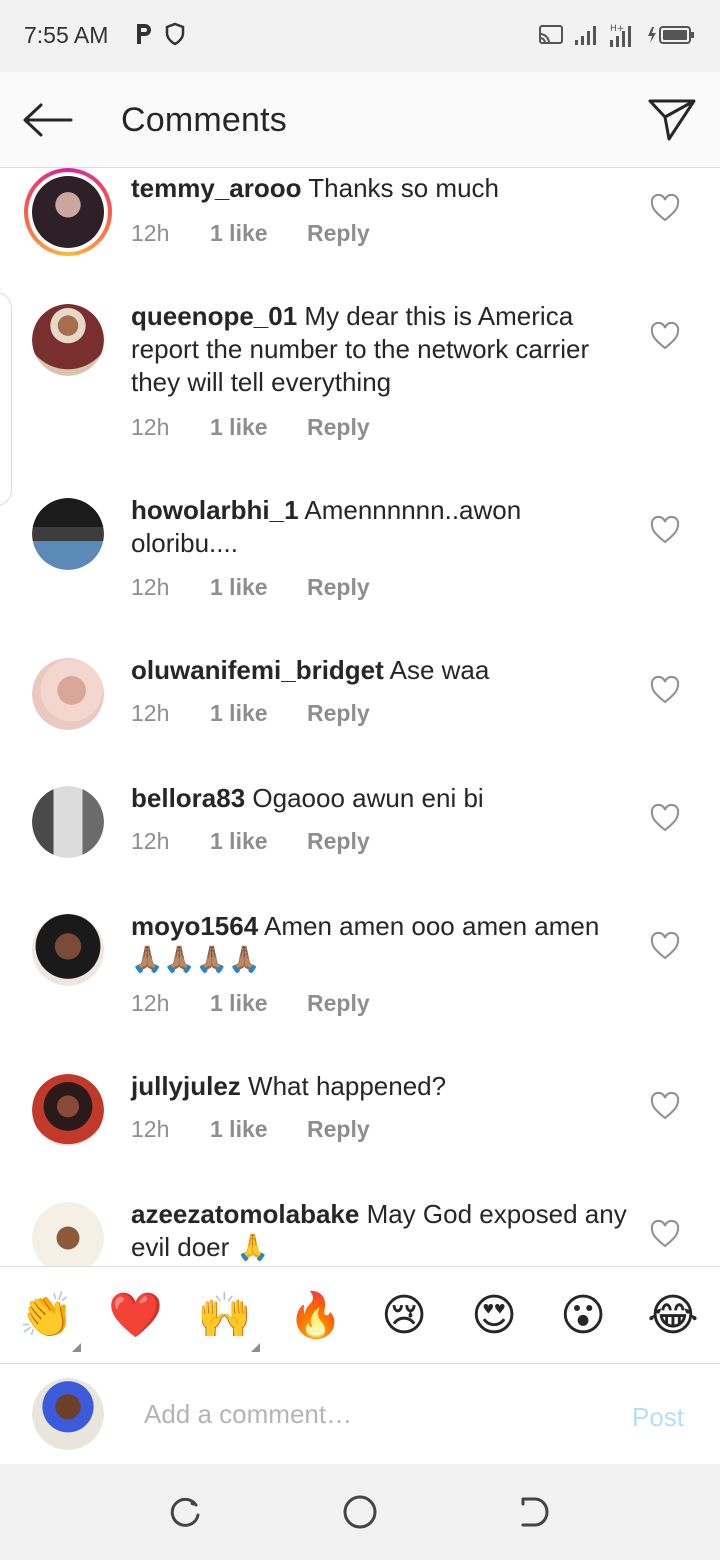  Describe the element at coordinates (224, 1316) in the screenshot. I see `emoji-raised-hands: 🙌` at that location.